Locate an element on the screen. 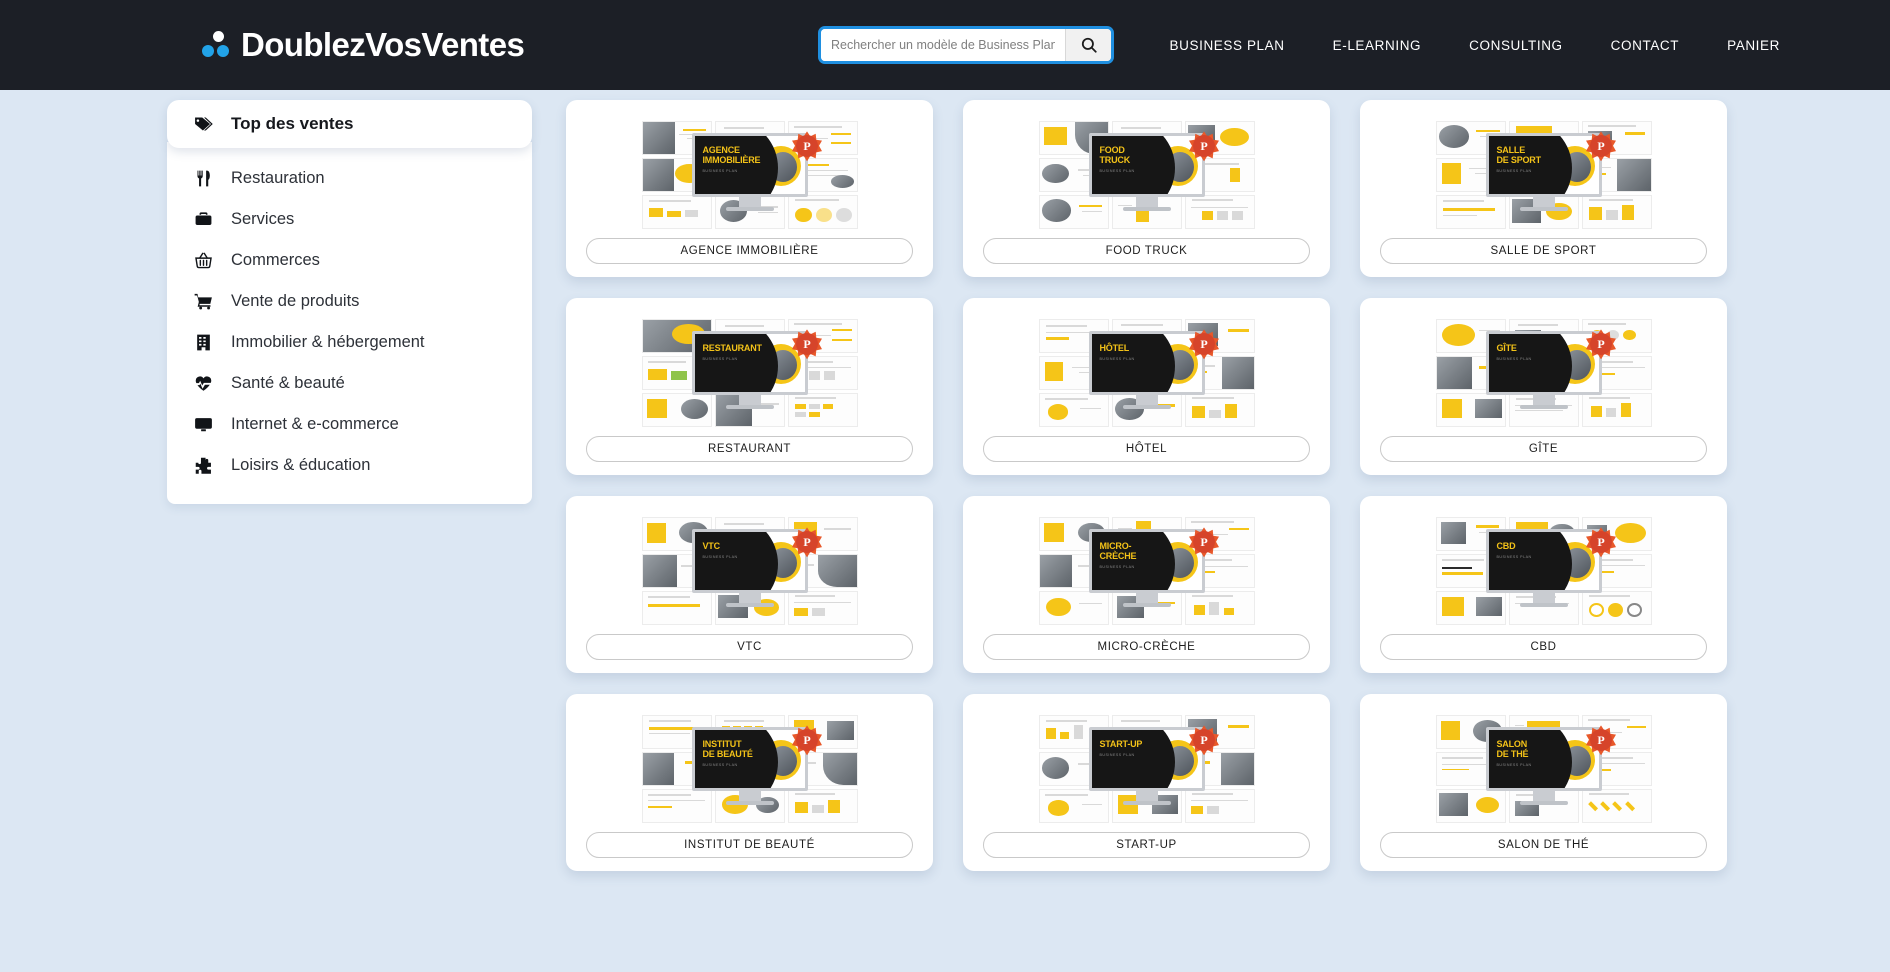 Image resolution: width=1890 pixels, height=972 pixels. product-card: VTC BUSINESS PLAN P VTC is located at coordinates (749, 584).